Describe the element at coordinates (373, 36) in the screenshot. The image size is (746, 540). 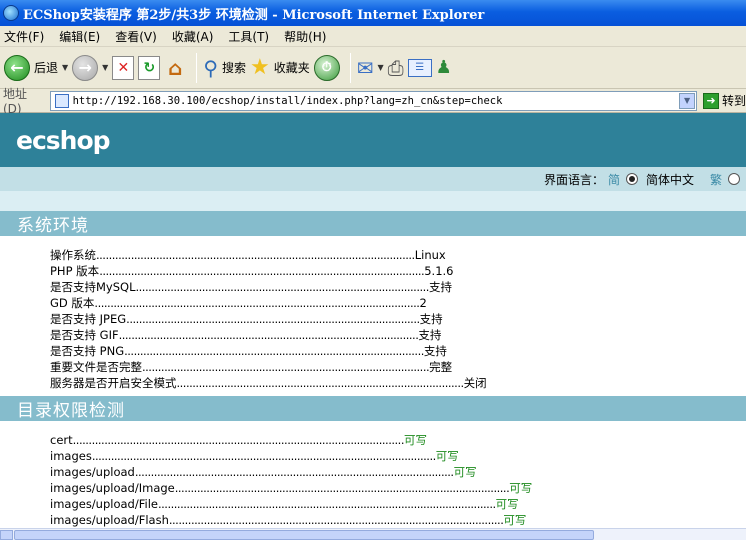
I see `menu-bar: 文件(F) 编辑(E) 查看(V) 收藏(A) 工具(T) 帮助(H)` at that location.